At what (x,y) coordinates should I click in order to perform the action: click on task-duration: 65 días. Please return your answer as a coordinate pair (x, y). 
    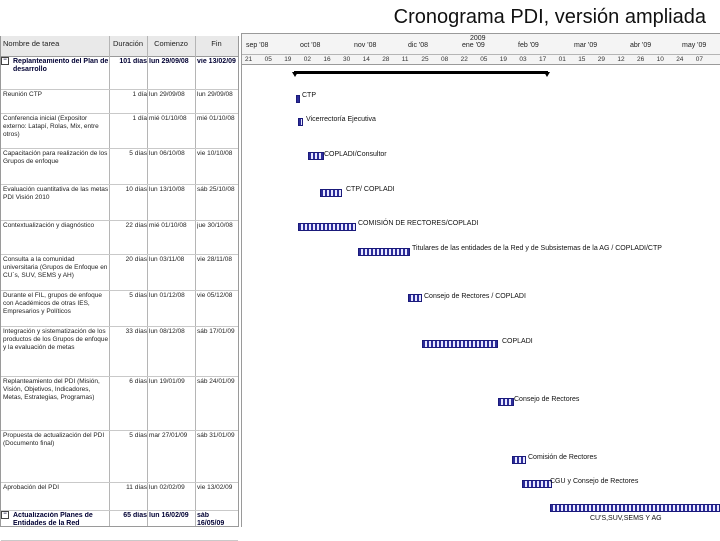
    Looking at the image, I should click on (135, 515).